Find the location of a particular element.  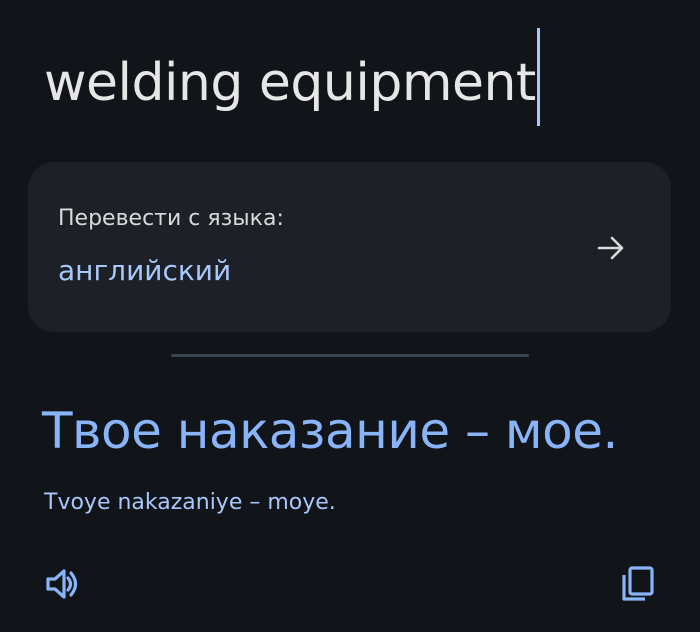

transliteration-text: Tvoye nakazaniye – moye. is located at coordinates (190, 502).